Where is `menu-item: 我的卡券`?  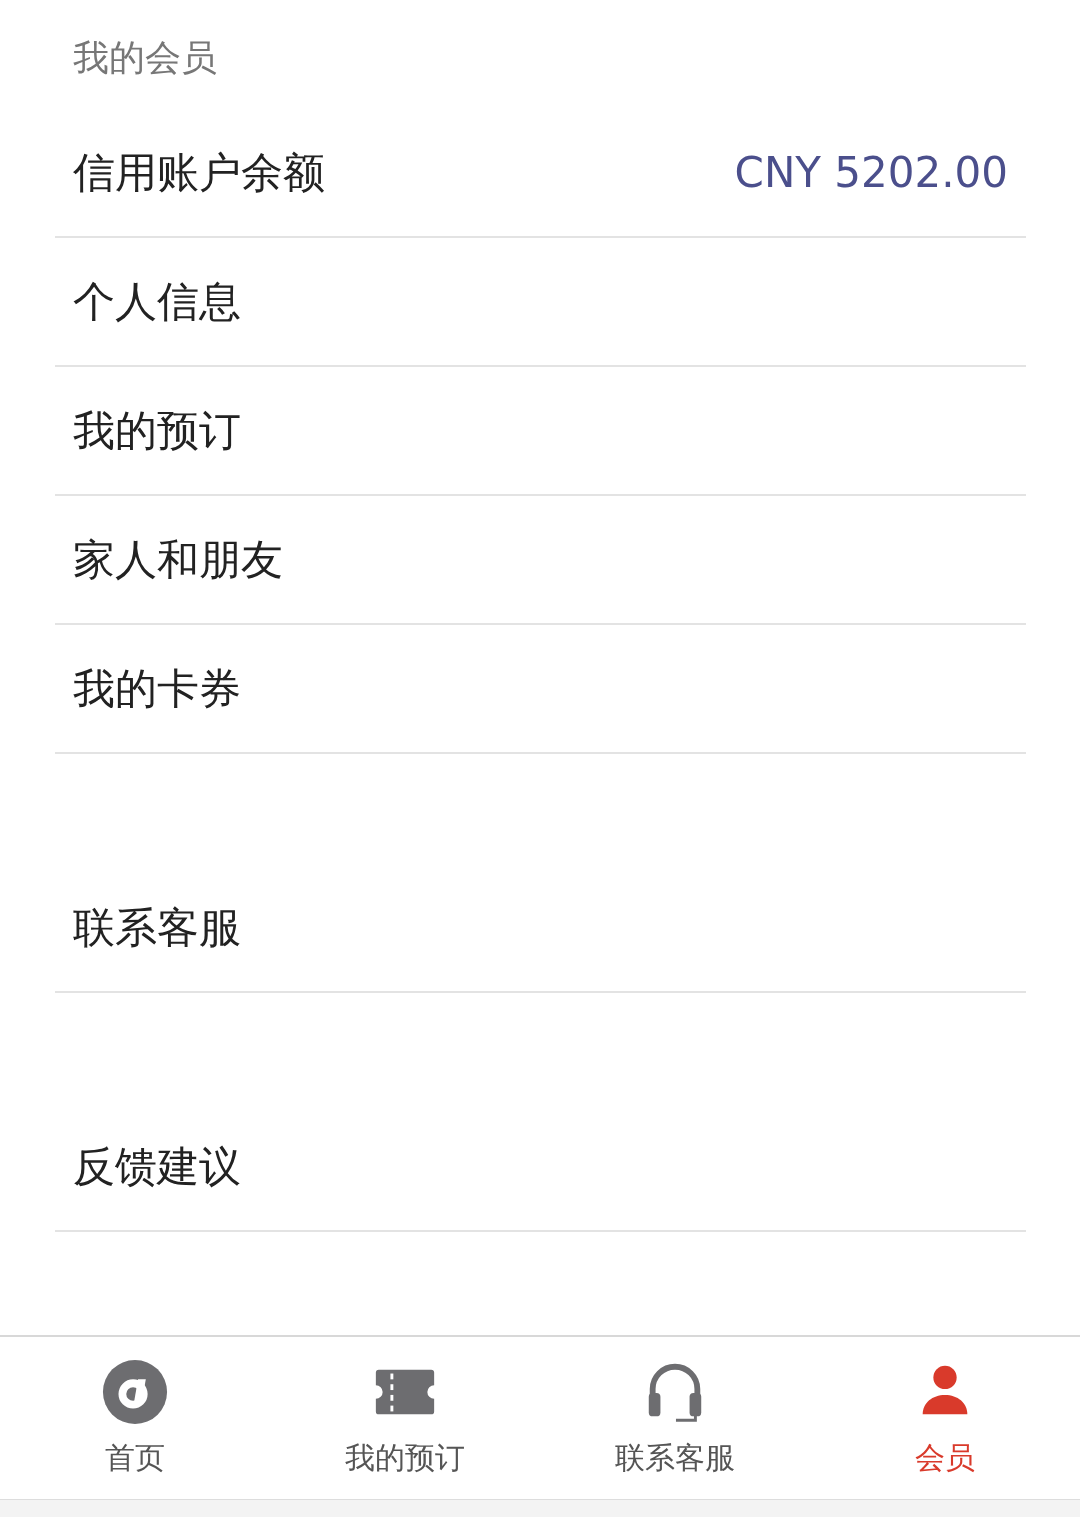
menu-item: 我的卡券 is located at coordinates (540, 689).